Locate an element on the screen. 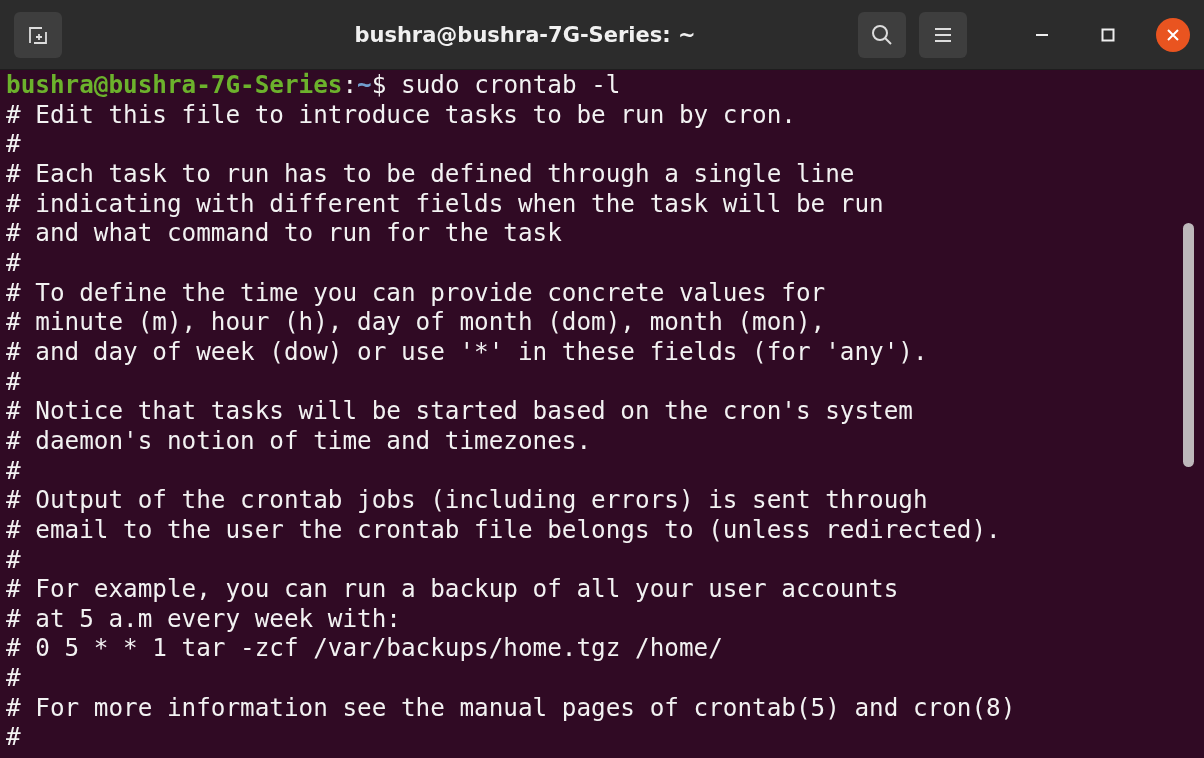 This screenshot has height=758, width=1204. close-button is located at coordinates (1173, 34).